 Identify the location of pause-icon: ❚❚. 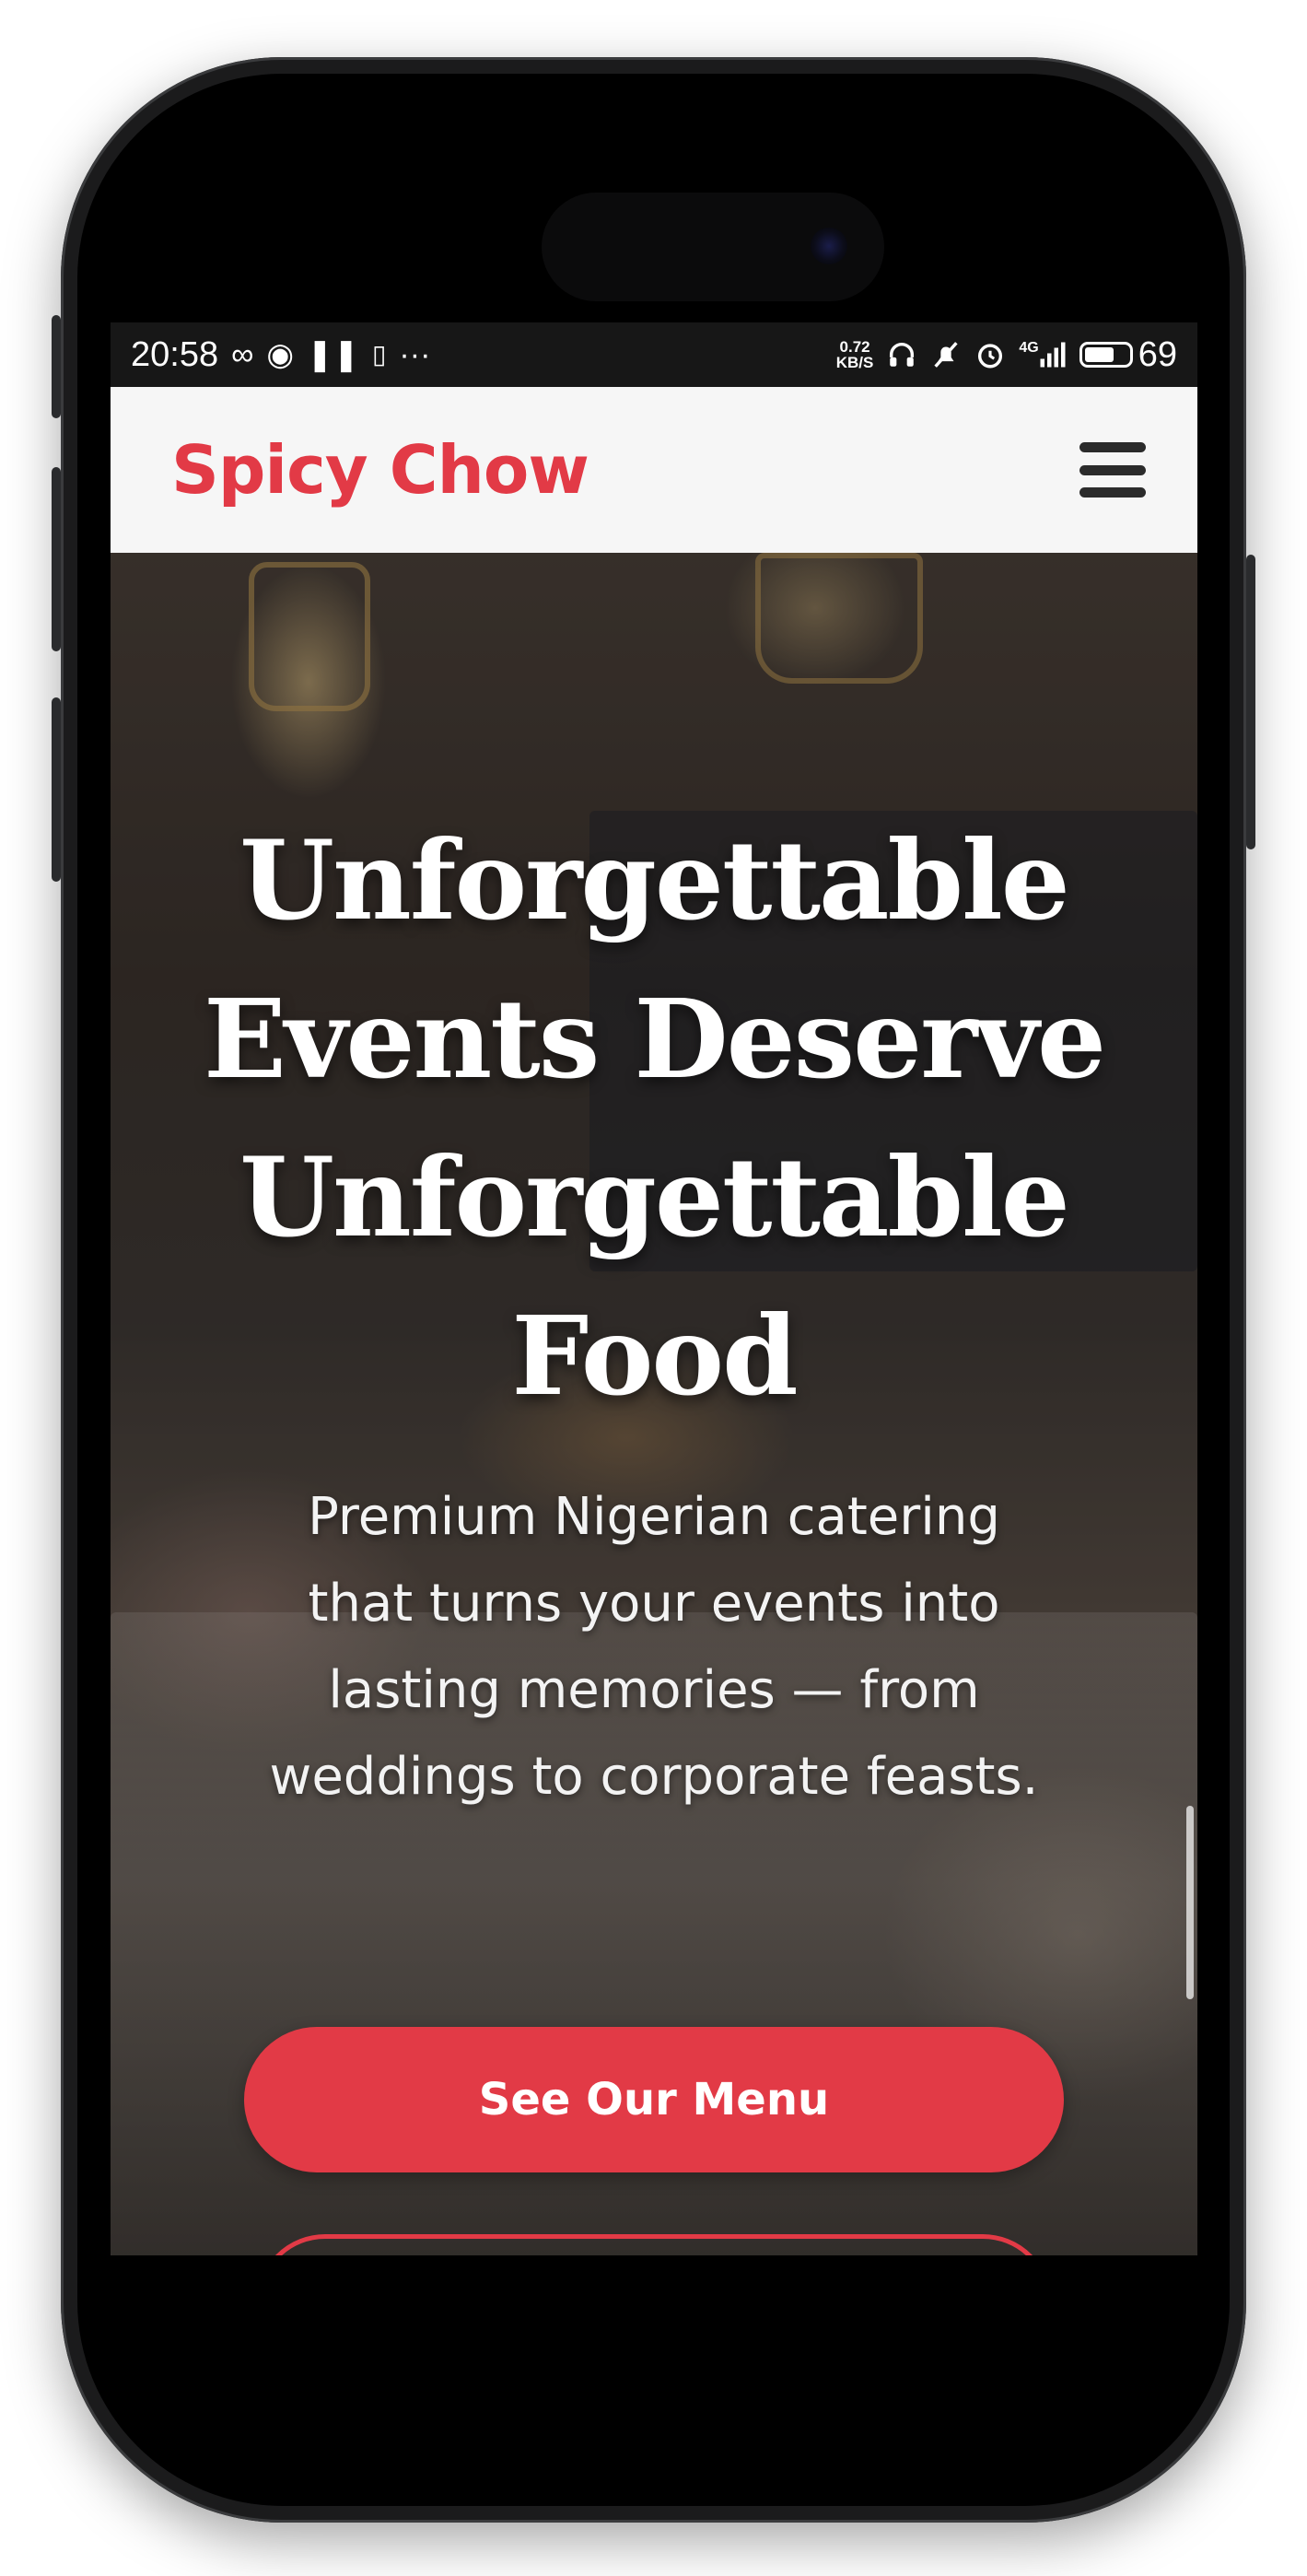
(333, 354).